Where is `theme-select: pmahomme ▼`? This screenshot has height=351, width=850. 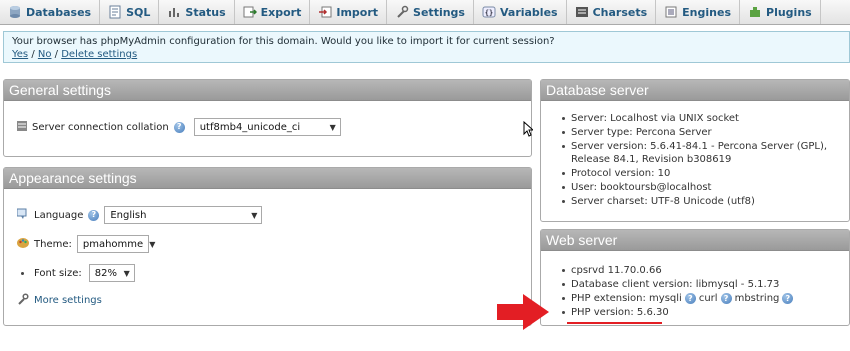 theme-select: pmahomme ▼ is located at coordinates (115, 244).